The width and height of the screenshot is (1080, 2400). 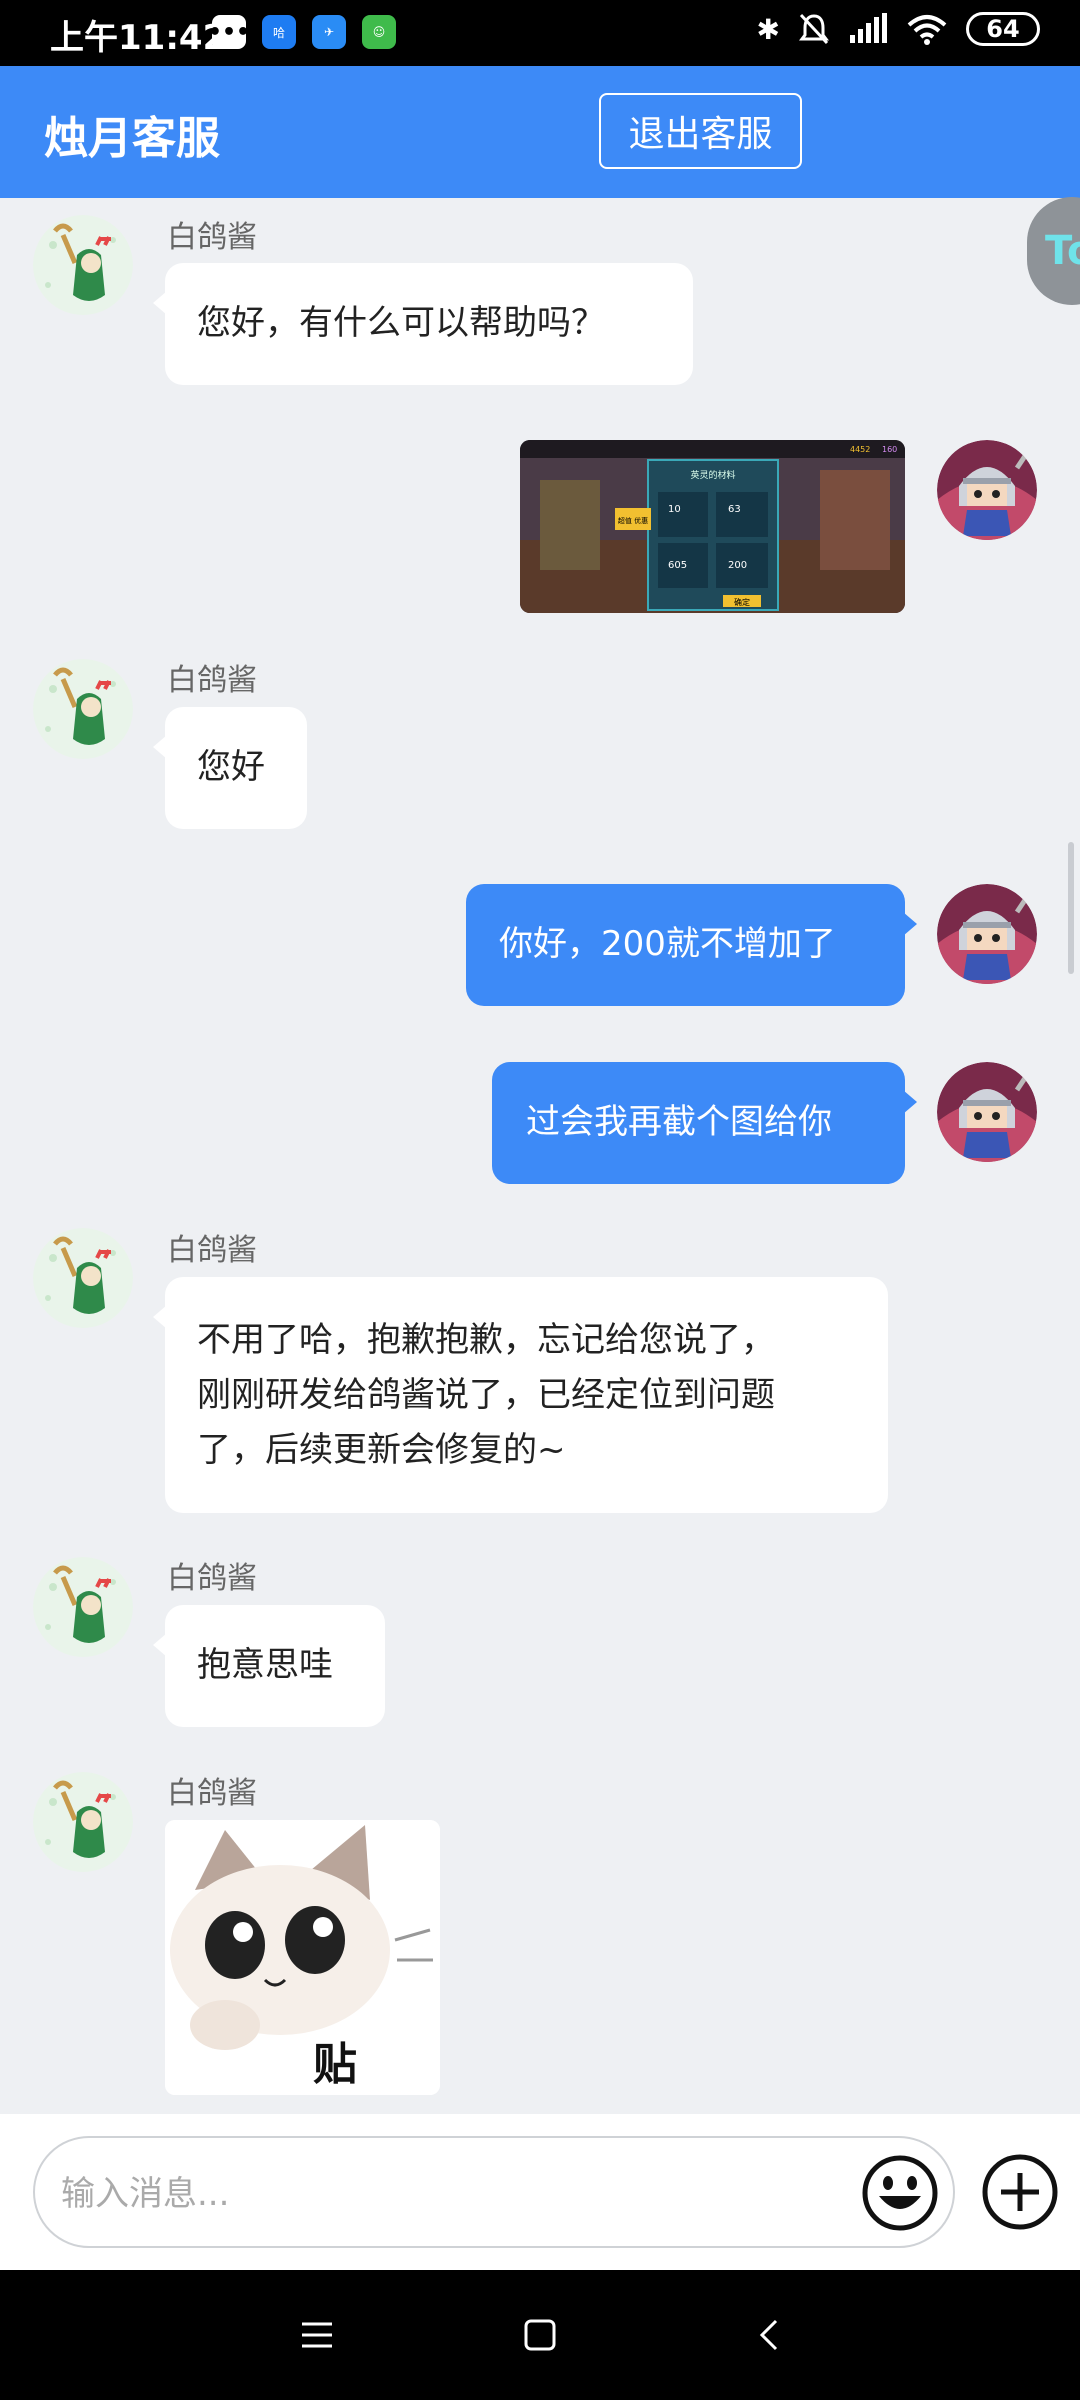 What do you see at coordinates (704, 1123) in the screenshot?
I see `message-bubble: 过会我再截个图给你` at bounding box center [704, 1123].